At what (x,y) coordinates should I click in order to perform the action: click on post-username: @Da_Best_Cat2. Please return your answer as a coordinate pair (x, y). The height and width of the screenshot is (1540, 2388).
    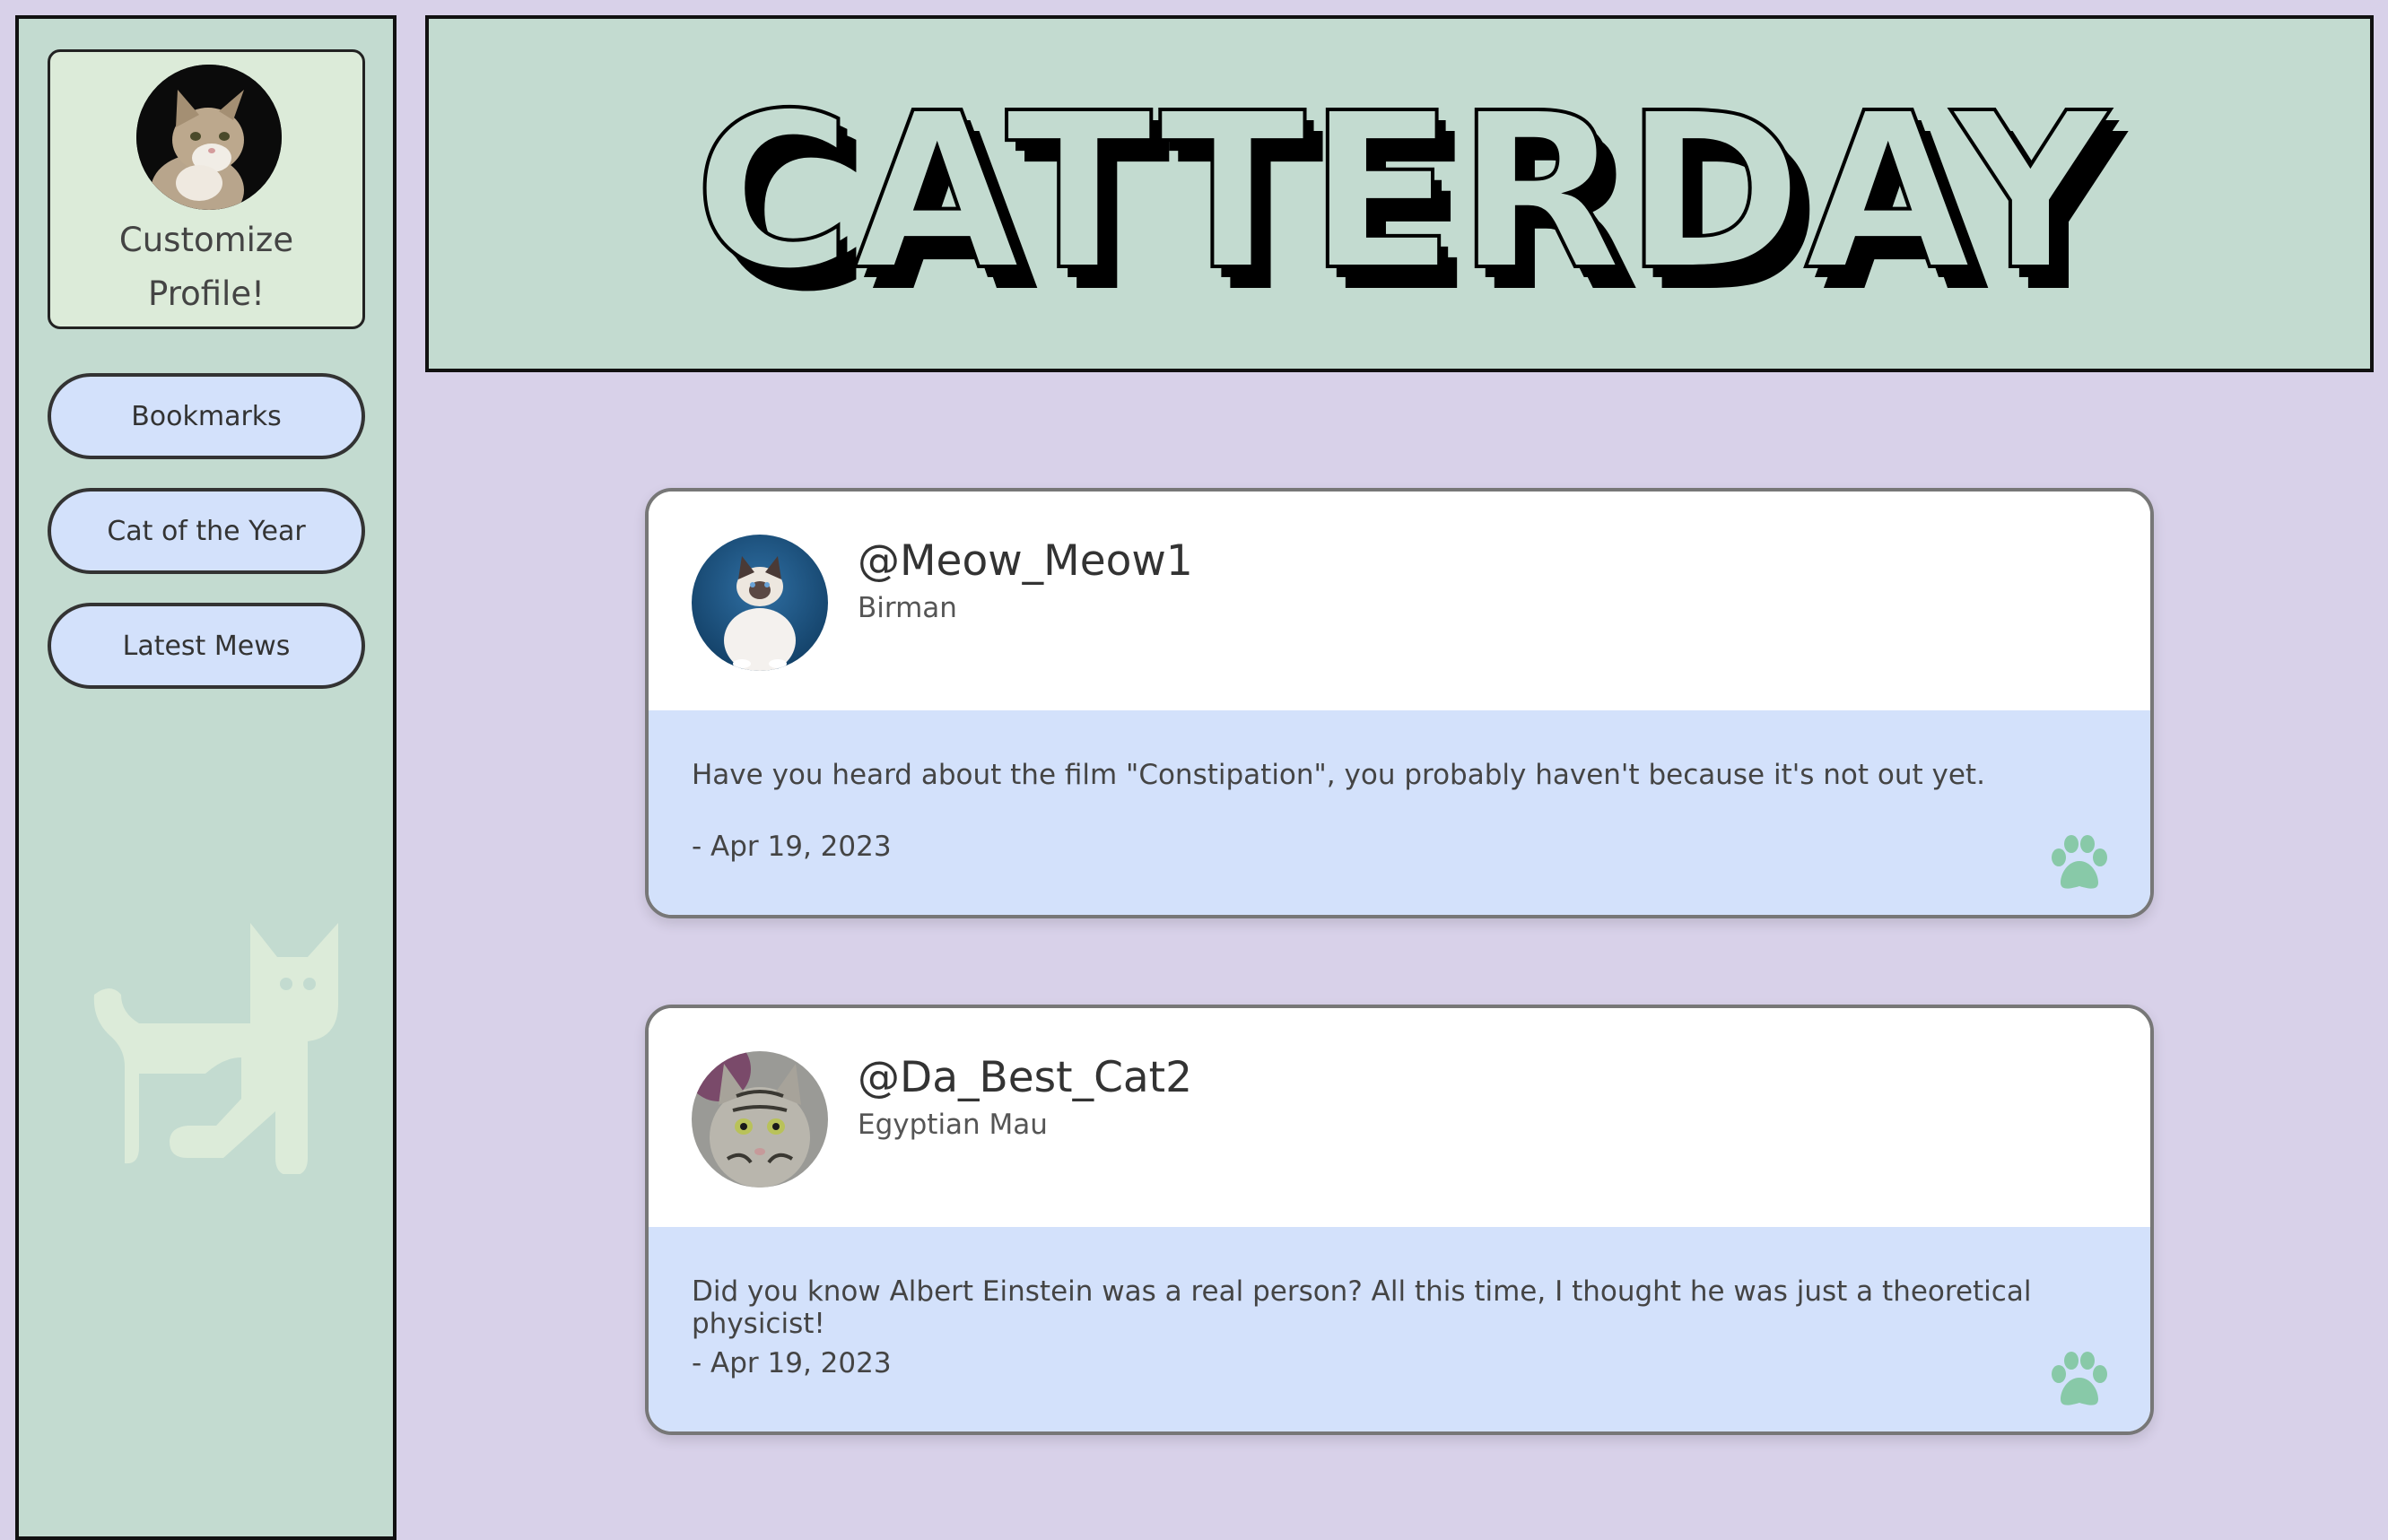
    Looking at the image, I should click on (1025, 1077).